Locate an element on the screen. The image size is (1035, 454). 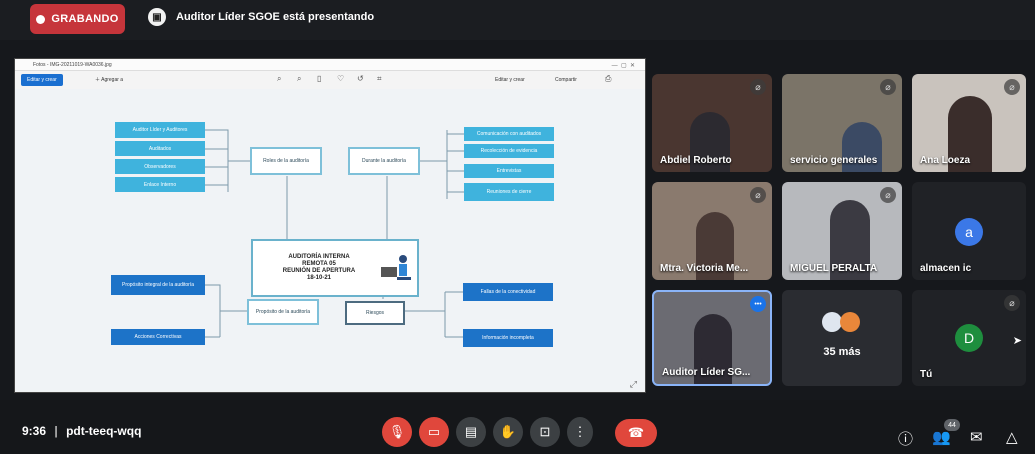
participant-name: MIGUEL PERALTA is located at coordinates (834, 268).